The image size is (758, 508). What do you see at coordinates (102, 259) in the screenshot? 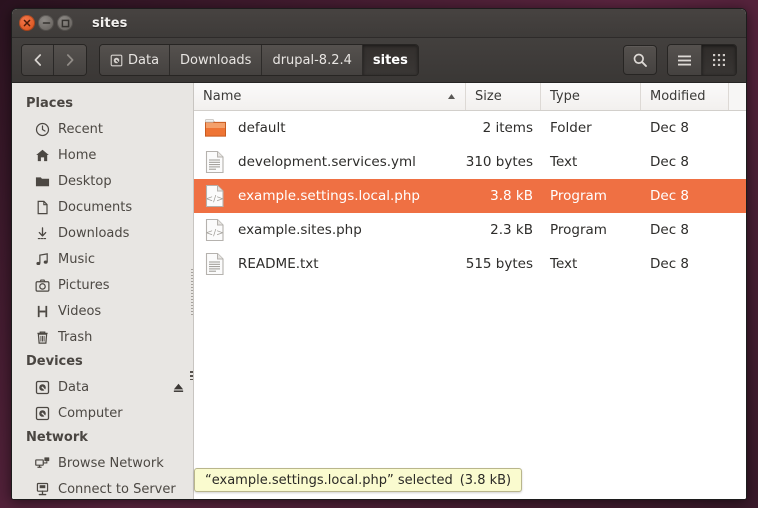
I see `sidebar-item-music: Music` at bounding box center [102, 259].